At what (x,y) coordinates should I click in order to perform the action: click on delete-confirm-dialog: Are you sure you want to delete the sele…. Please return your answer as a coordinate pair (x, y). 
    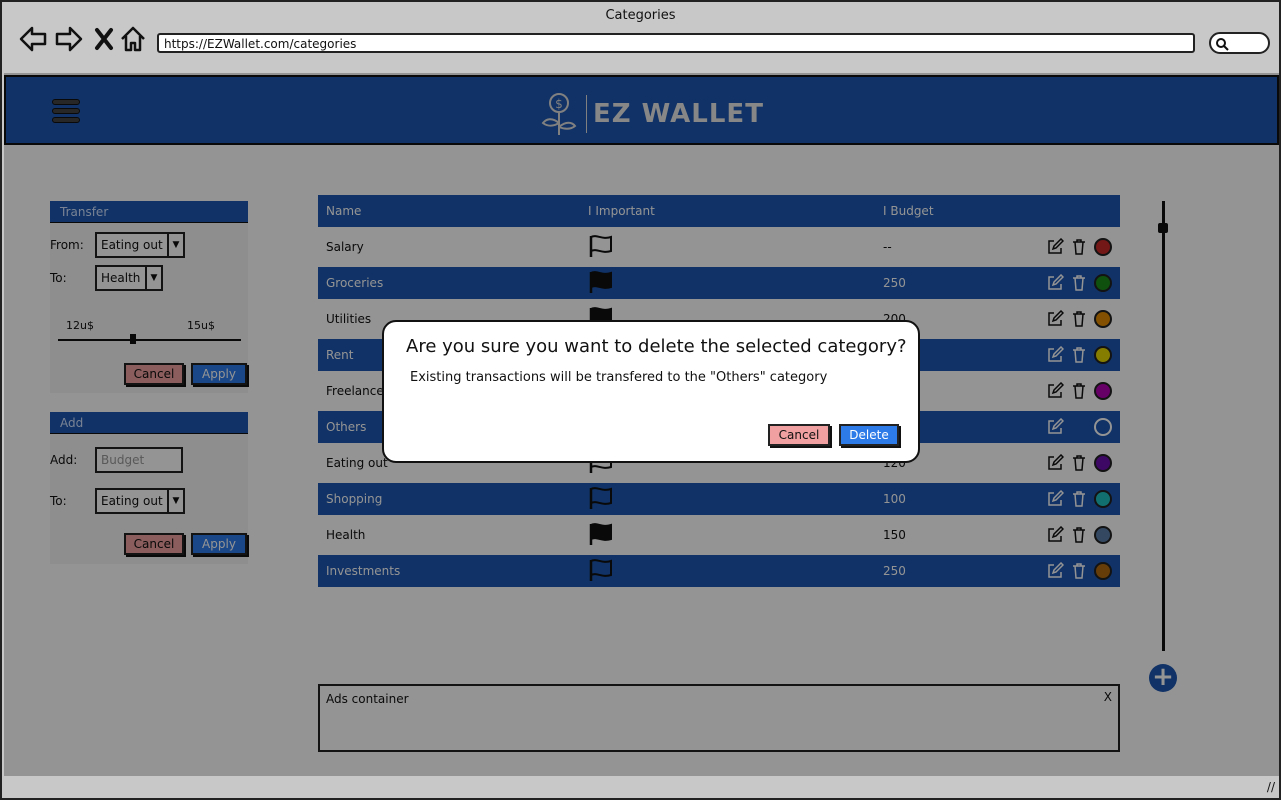
    Looking at the image, I should click on (651, 391).